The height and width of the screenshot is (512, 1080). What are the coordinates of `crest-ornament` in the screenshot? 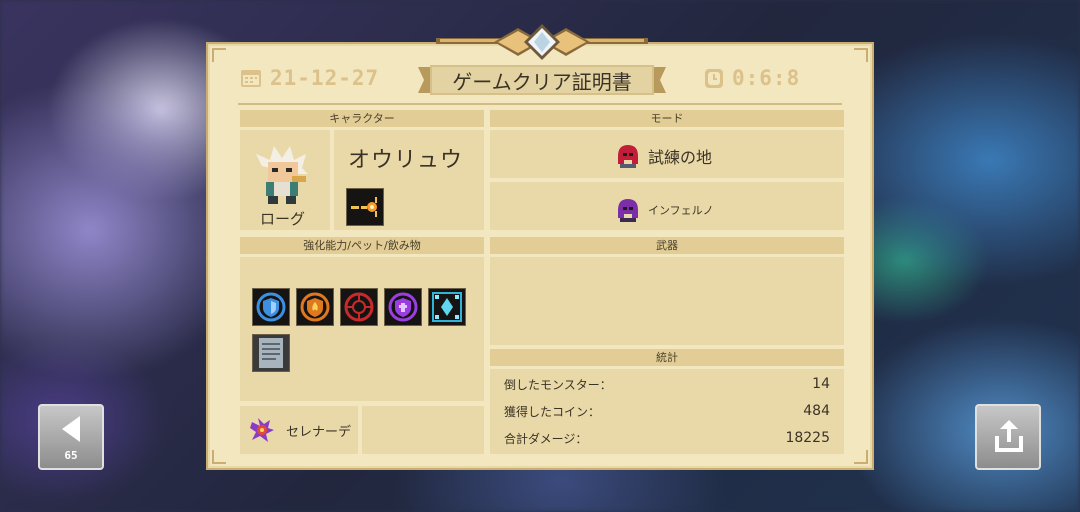 It's located at (542, 42).